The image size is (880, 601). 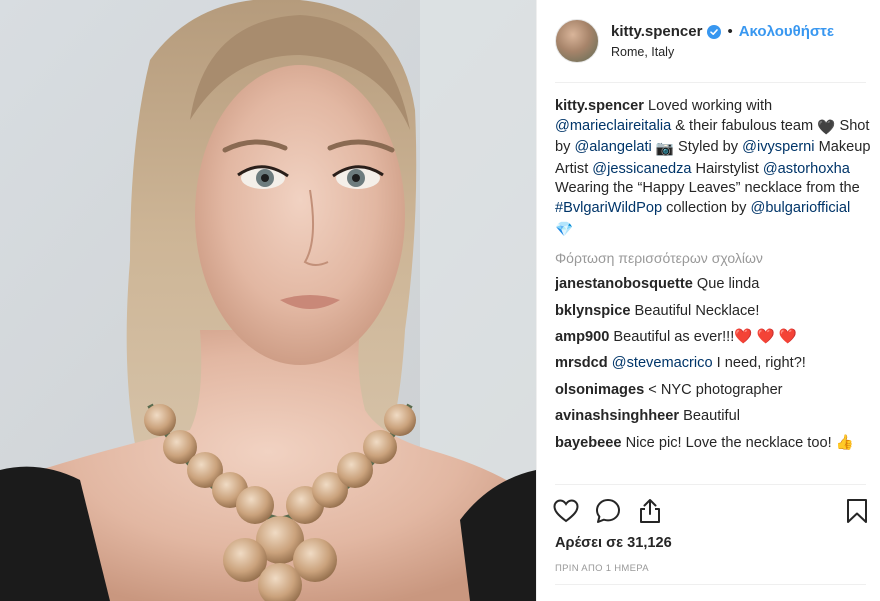 I want to click on save-button, so click(x=857, y=511).